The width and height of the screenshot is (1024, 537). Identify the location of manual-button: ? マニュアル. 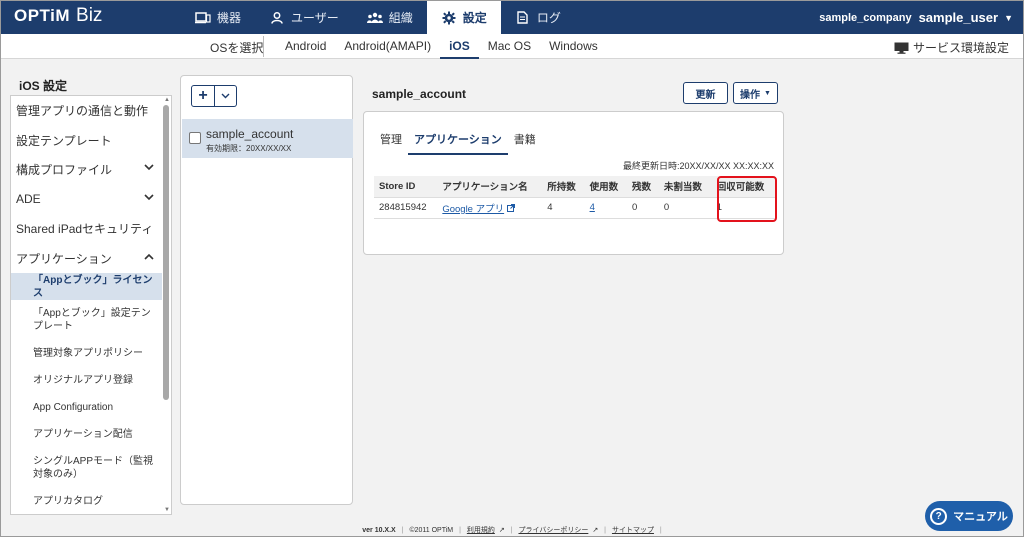
(969, 516).